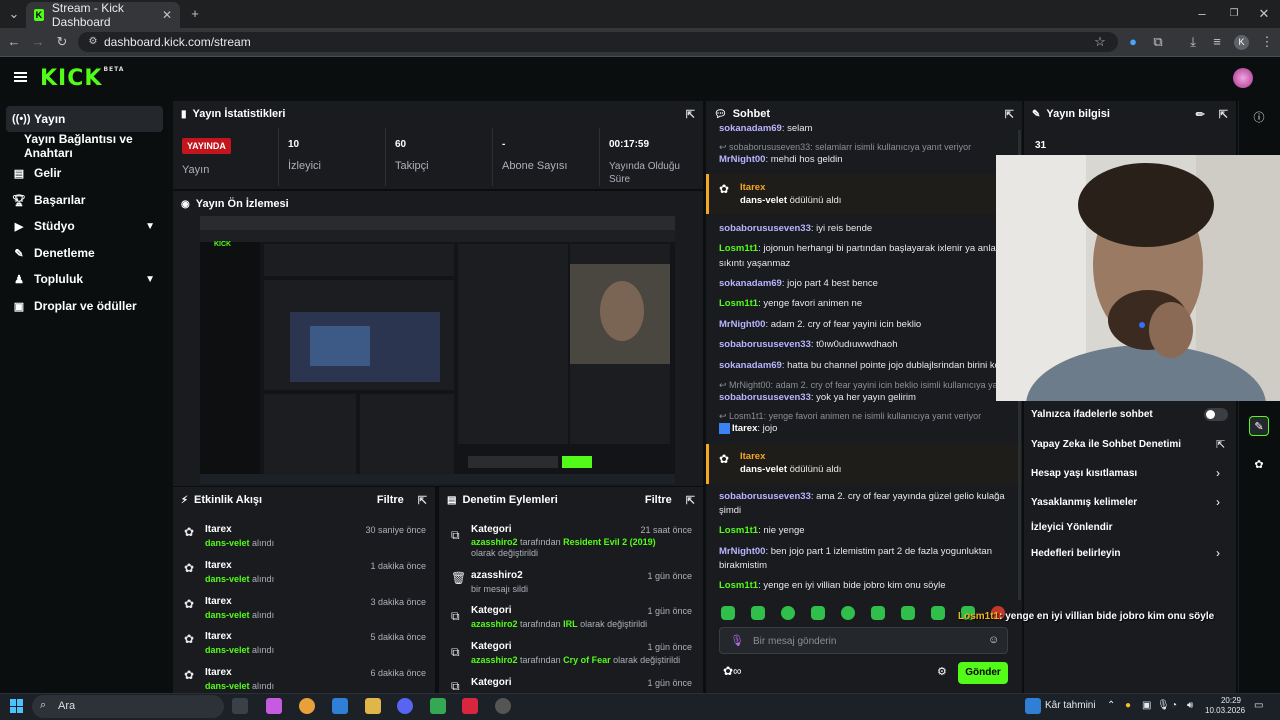 This screenshot has width=1280, height=720. What do you see at coordinates (1258, 705) in the screenshot?
I see `notification-icon: ▭` at bounding box center [1258, 705].